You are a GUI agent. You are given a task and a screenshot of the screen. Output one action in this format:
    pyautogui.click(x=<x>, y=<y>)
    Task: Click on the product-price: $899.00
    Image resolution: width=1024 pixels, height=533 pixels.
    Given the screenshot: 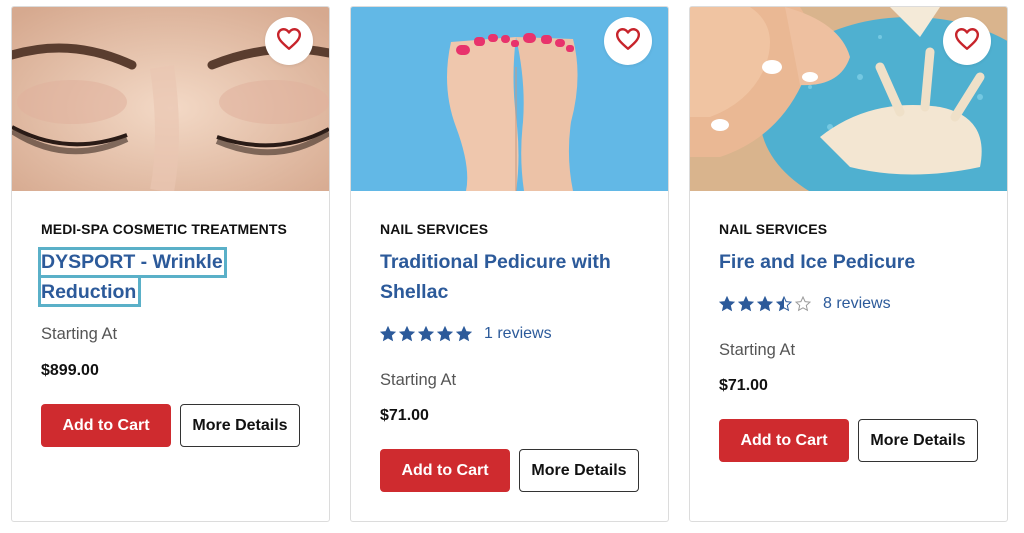 What is the action you would take?
    pyautogui.click(x=70, y=370)
    